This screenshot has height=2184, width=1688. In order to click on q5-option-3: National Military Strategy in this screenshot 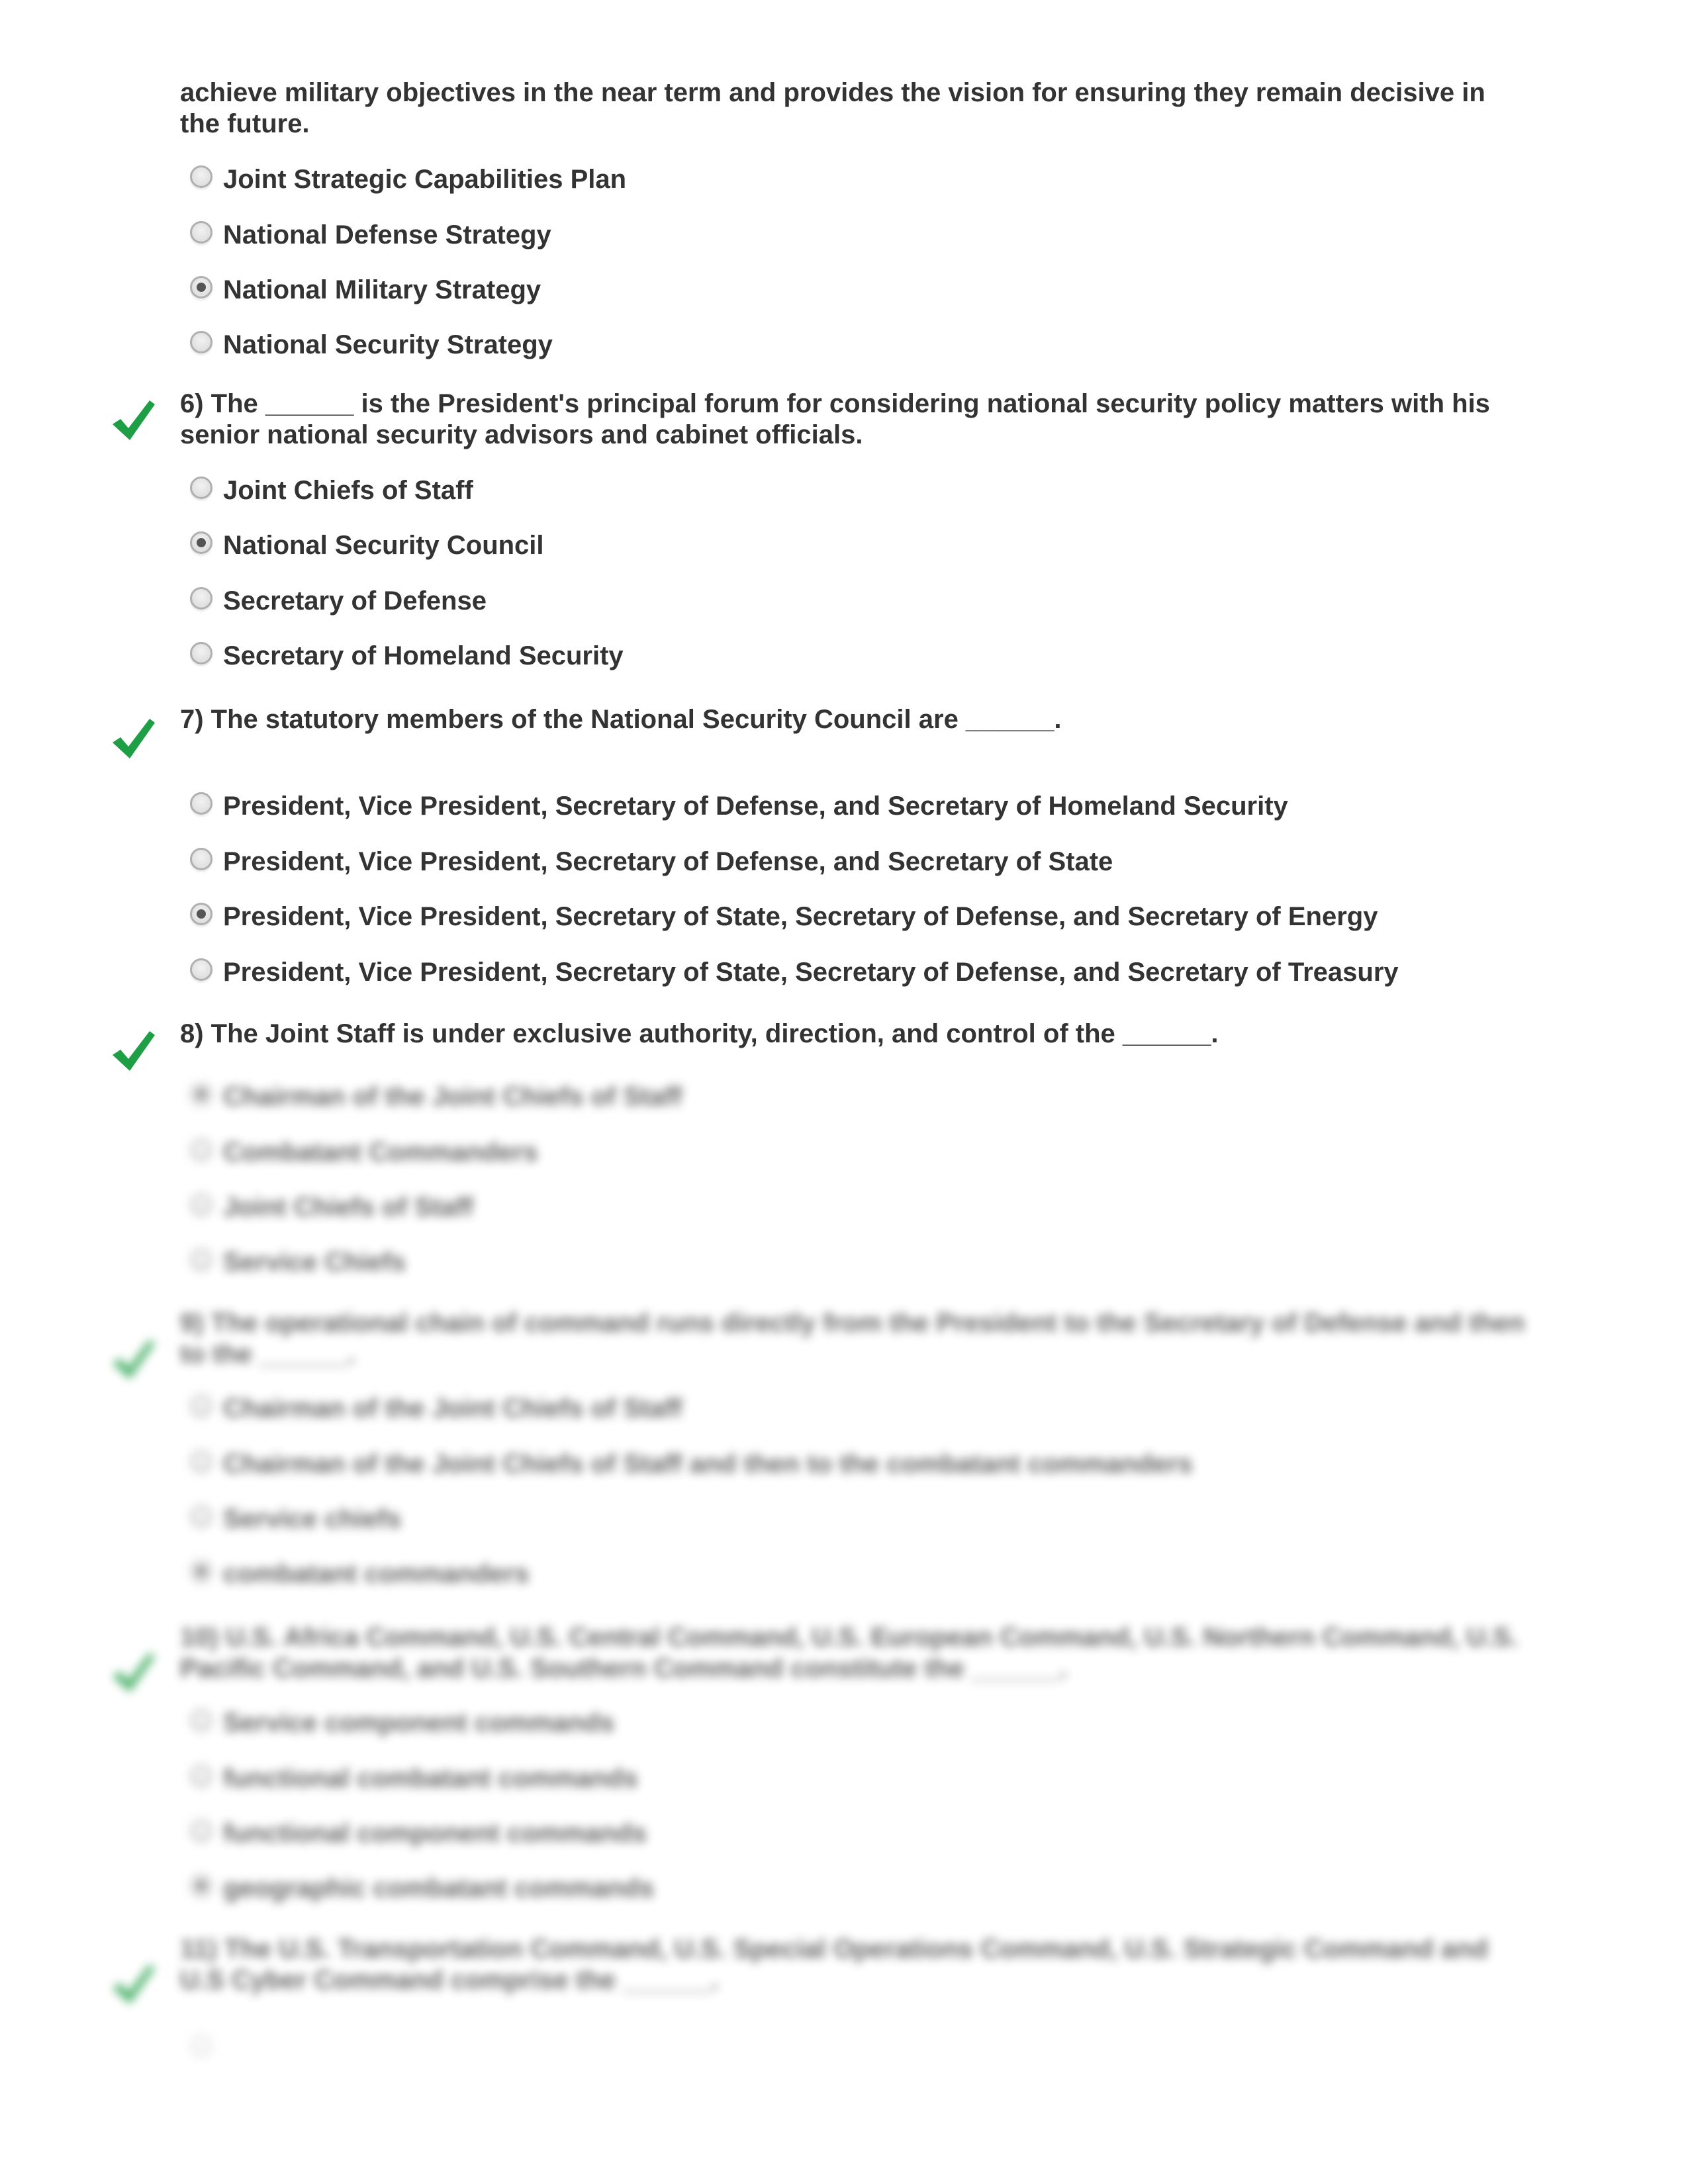, I will do `click(365, 291)`.